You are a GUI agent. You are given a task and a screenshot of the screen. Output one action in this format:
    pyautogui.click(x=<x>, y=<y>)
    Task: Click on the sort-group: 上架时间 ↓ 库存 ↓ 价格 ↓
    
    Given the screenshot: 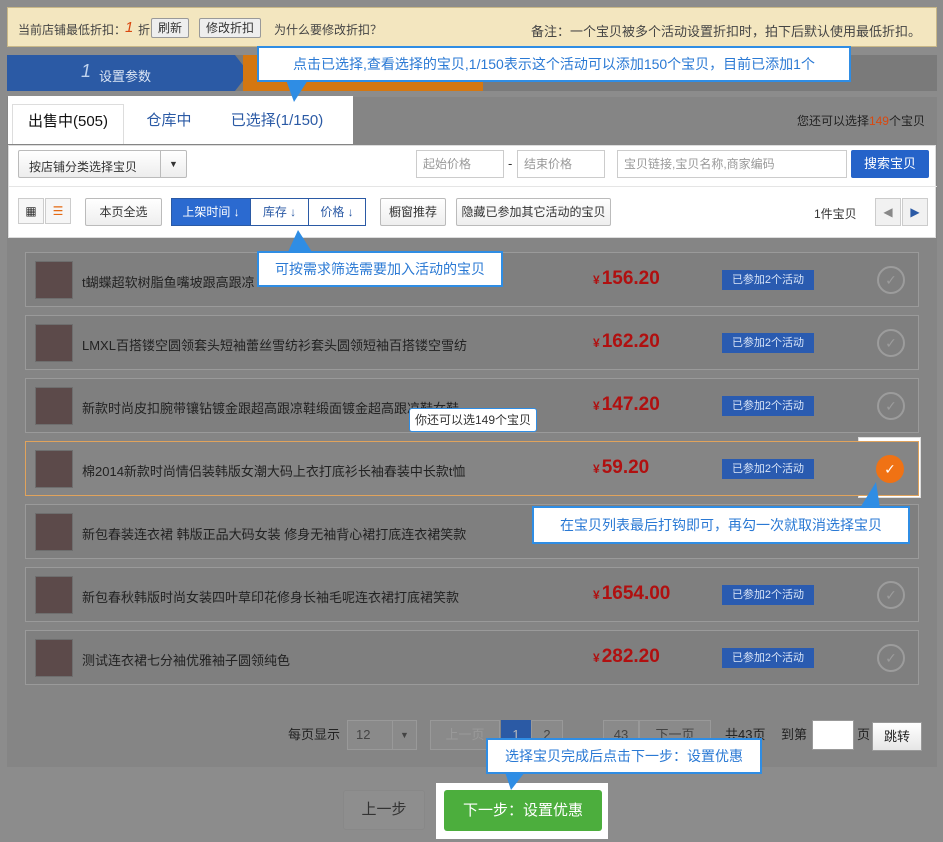 What is the action you would take?
    pyautogui.click(x=268, y=212)
    